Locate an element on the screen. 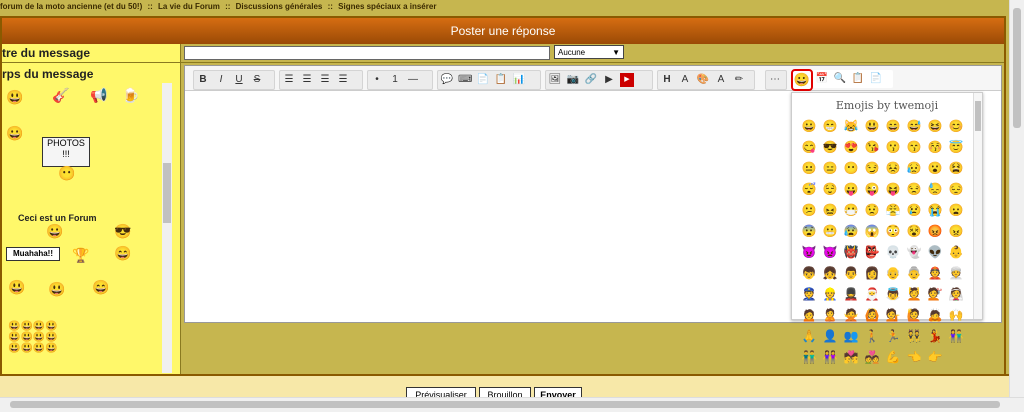 This screenshot has height=412, width=1024. emoji-item: 🏃 is located at coordinates (893, 336).